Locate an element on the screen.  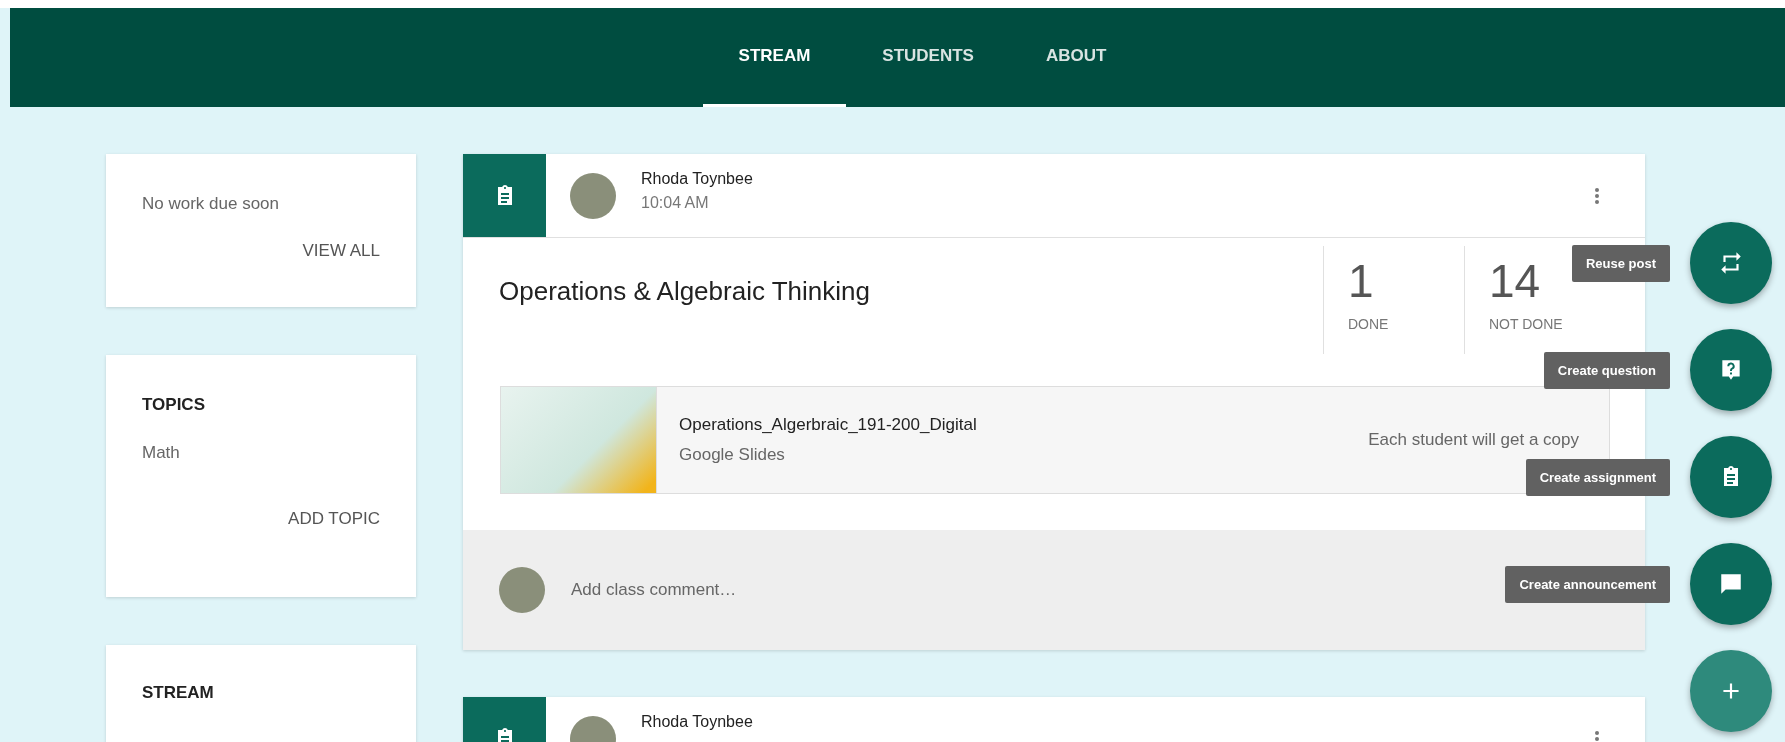
tab: STREAM is located at coordinates (774, 57).